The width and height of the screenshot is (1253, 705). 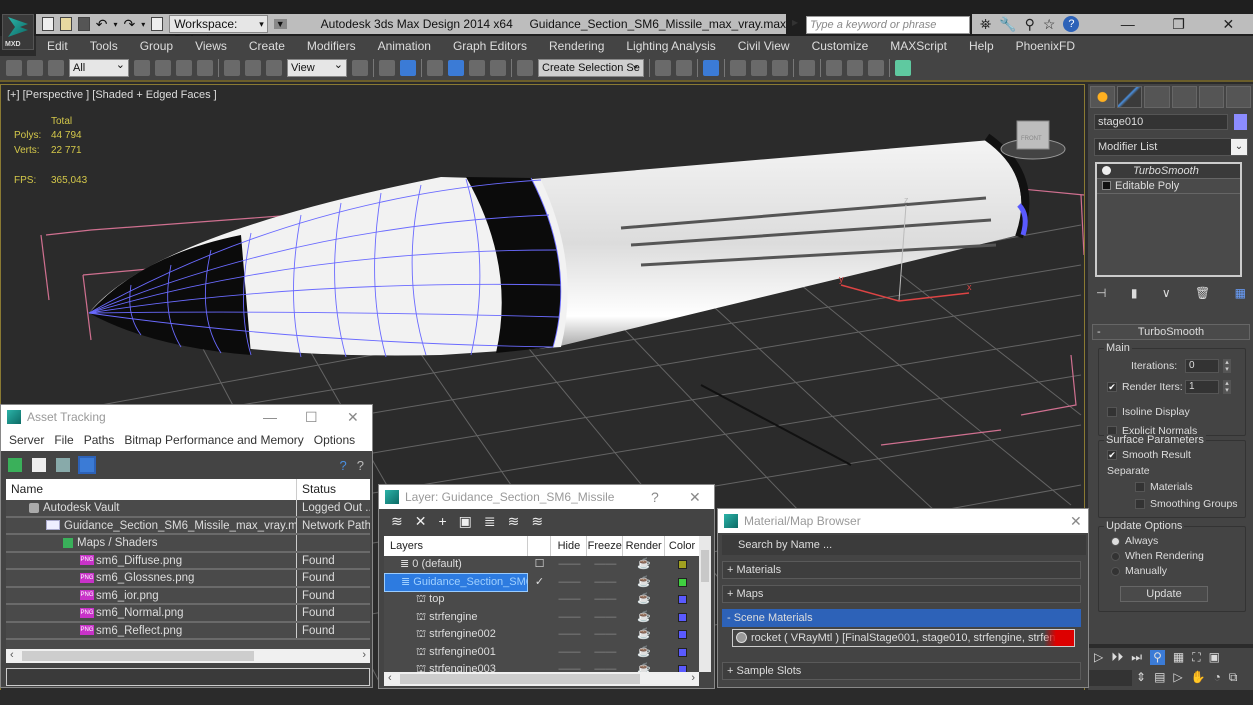 What do you see at coordinates (525, 68) in the screenshot?
I see `edit-named-selection-icon` at bounding box center [525, 68].